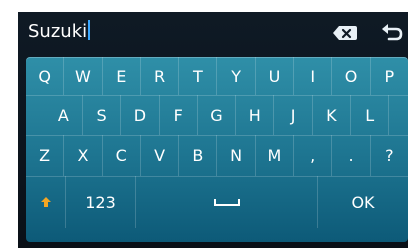 The image size is (408, 248). I want to click on key-v: V, so click(160, 155).